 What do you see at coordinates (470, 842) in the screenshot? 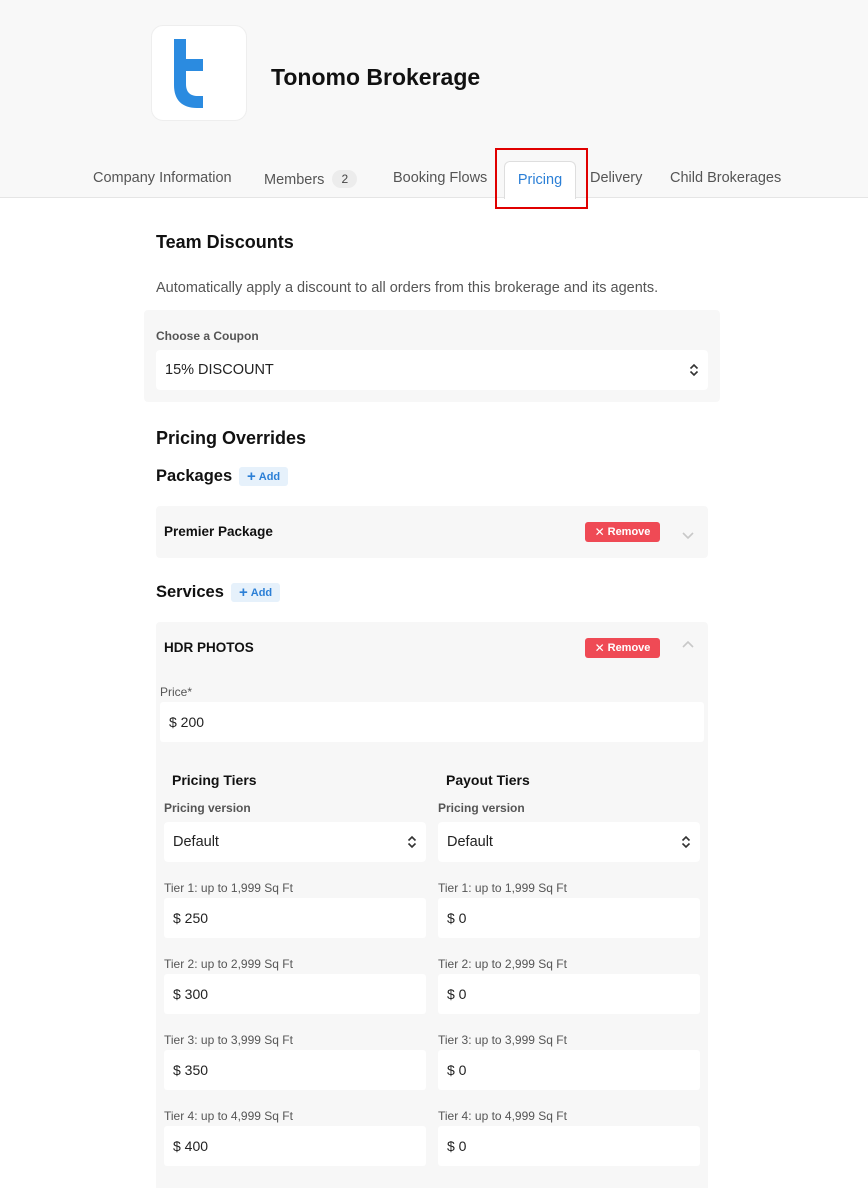
I see `payout-version-value: Default` at bounding box center [470, 842].